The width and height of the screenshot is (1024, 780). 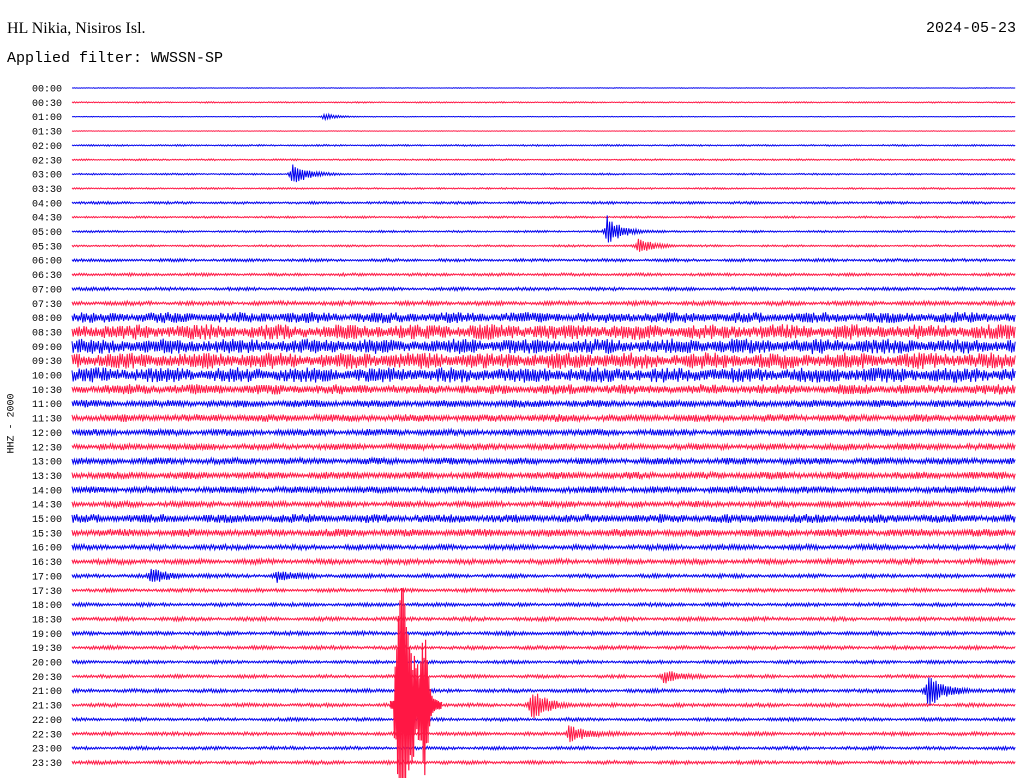 What do you see at coordinates (47, 620) in the screenshot?
I see `trace-time-label: 18:30` at bounding box center [47, 620].